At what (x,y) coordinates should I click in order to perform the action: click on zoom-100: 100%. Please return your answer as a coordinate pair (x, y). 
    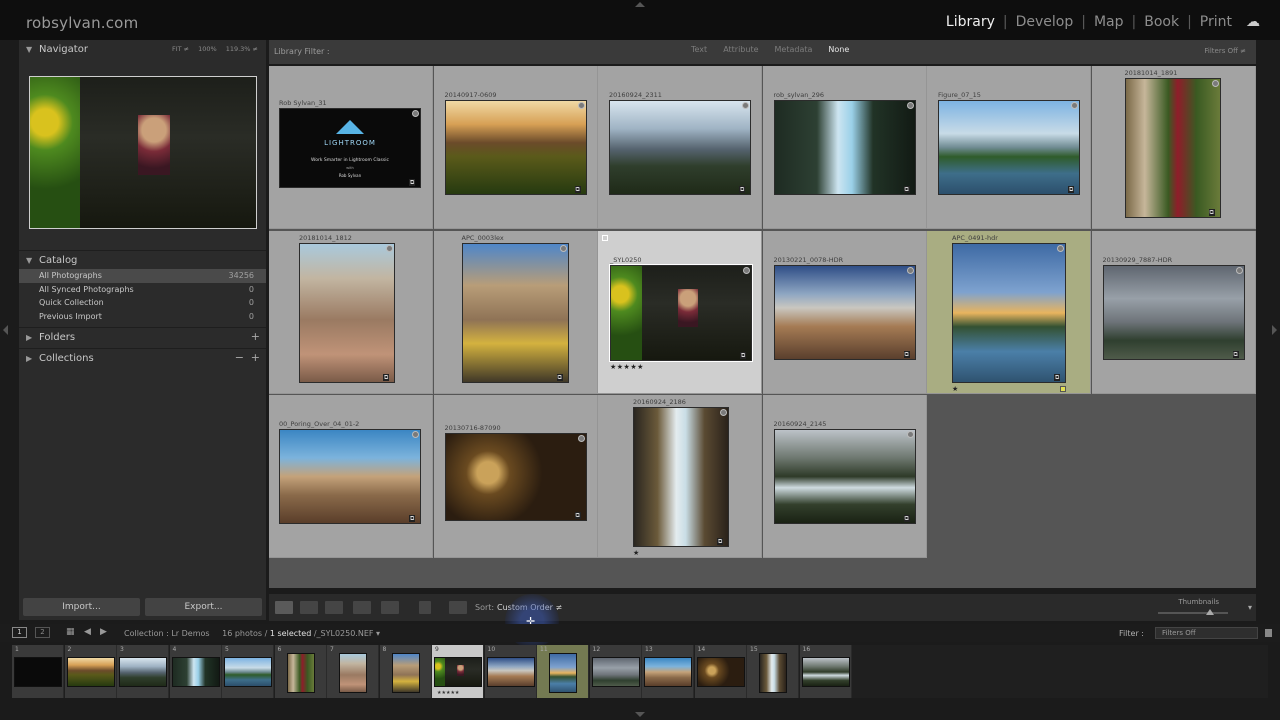
    Looking at the image, I should click on (207, 49).